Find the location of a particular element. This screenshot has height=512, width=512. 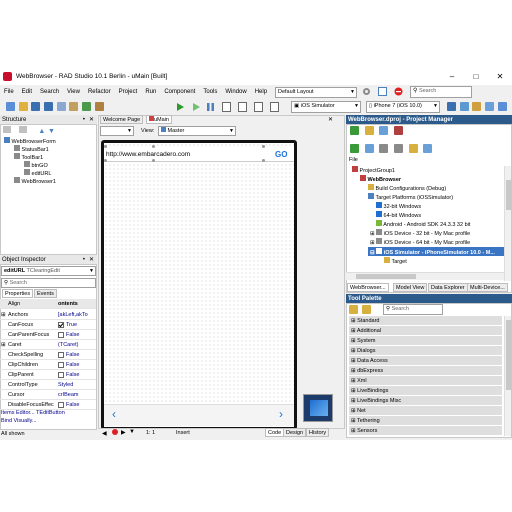

activate-icon is located at coordinates (354, 130).